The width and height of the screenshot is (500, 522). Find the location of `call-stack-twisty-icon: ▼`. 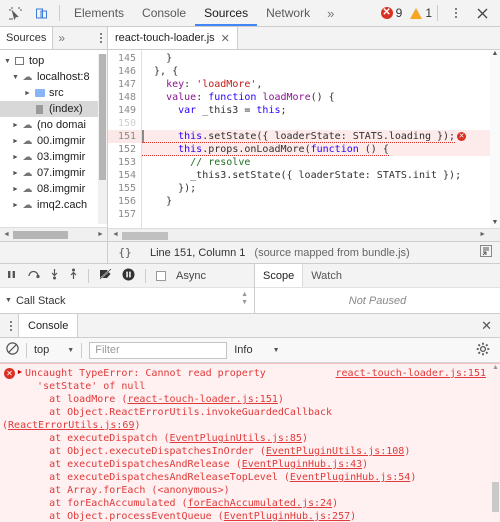

call-stack-twisty-icon: ▼ is located at coordinates (8, 300).